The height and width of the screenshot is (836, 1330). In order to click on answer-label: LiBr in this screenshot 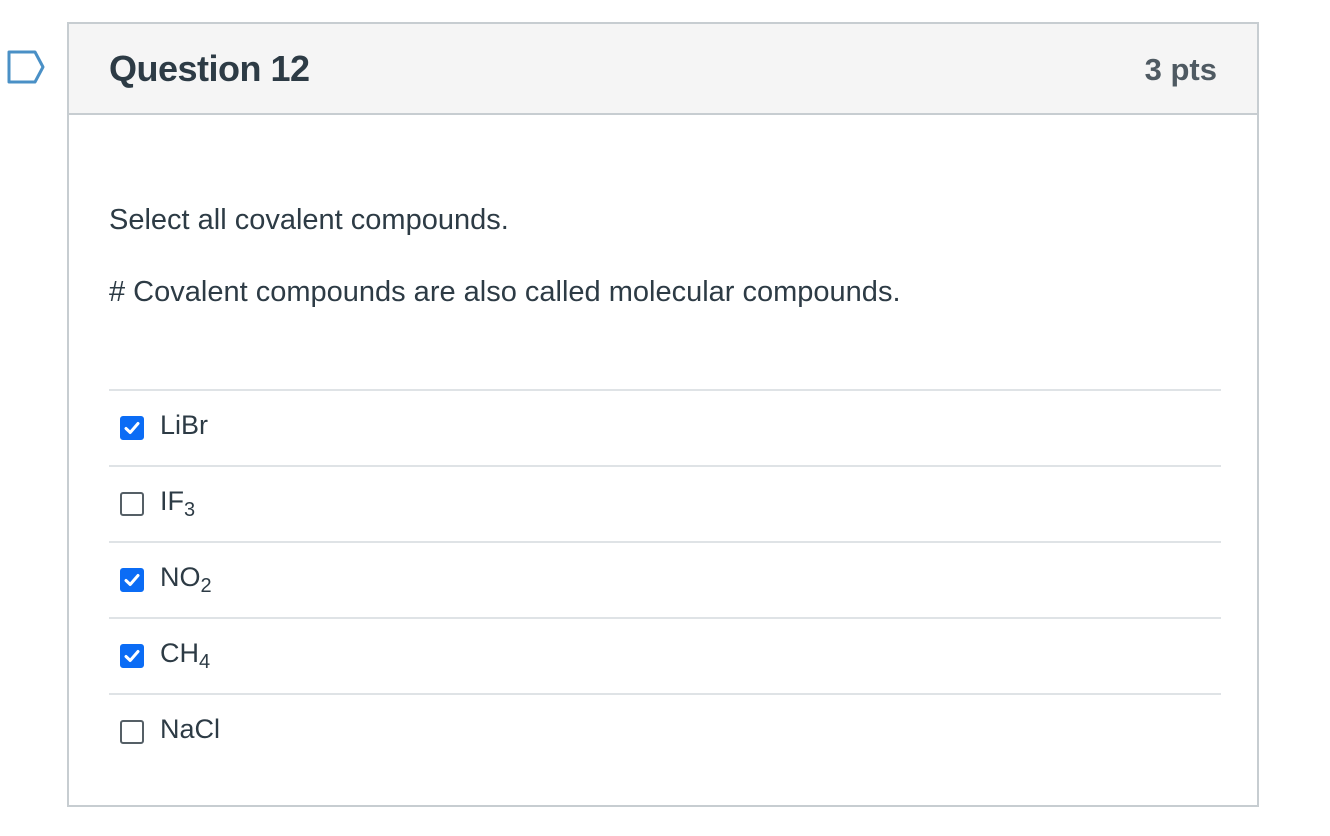, I will do `click(184, 425)`.